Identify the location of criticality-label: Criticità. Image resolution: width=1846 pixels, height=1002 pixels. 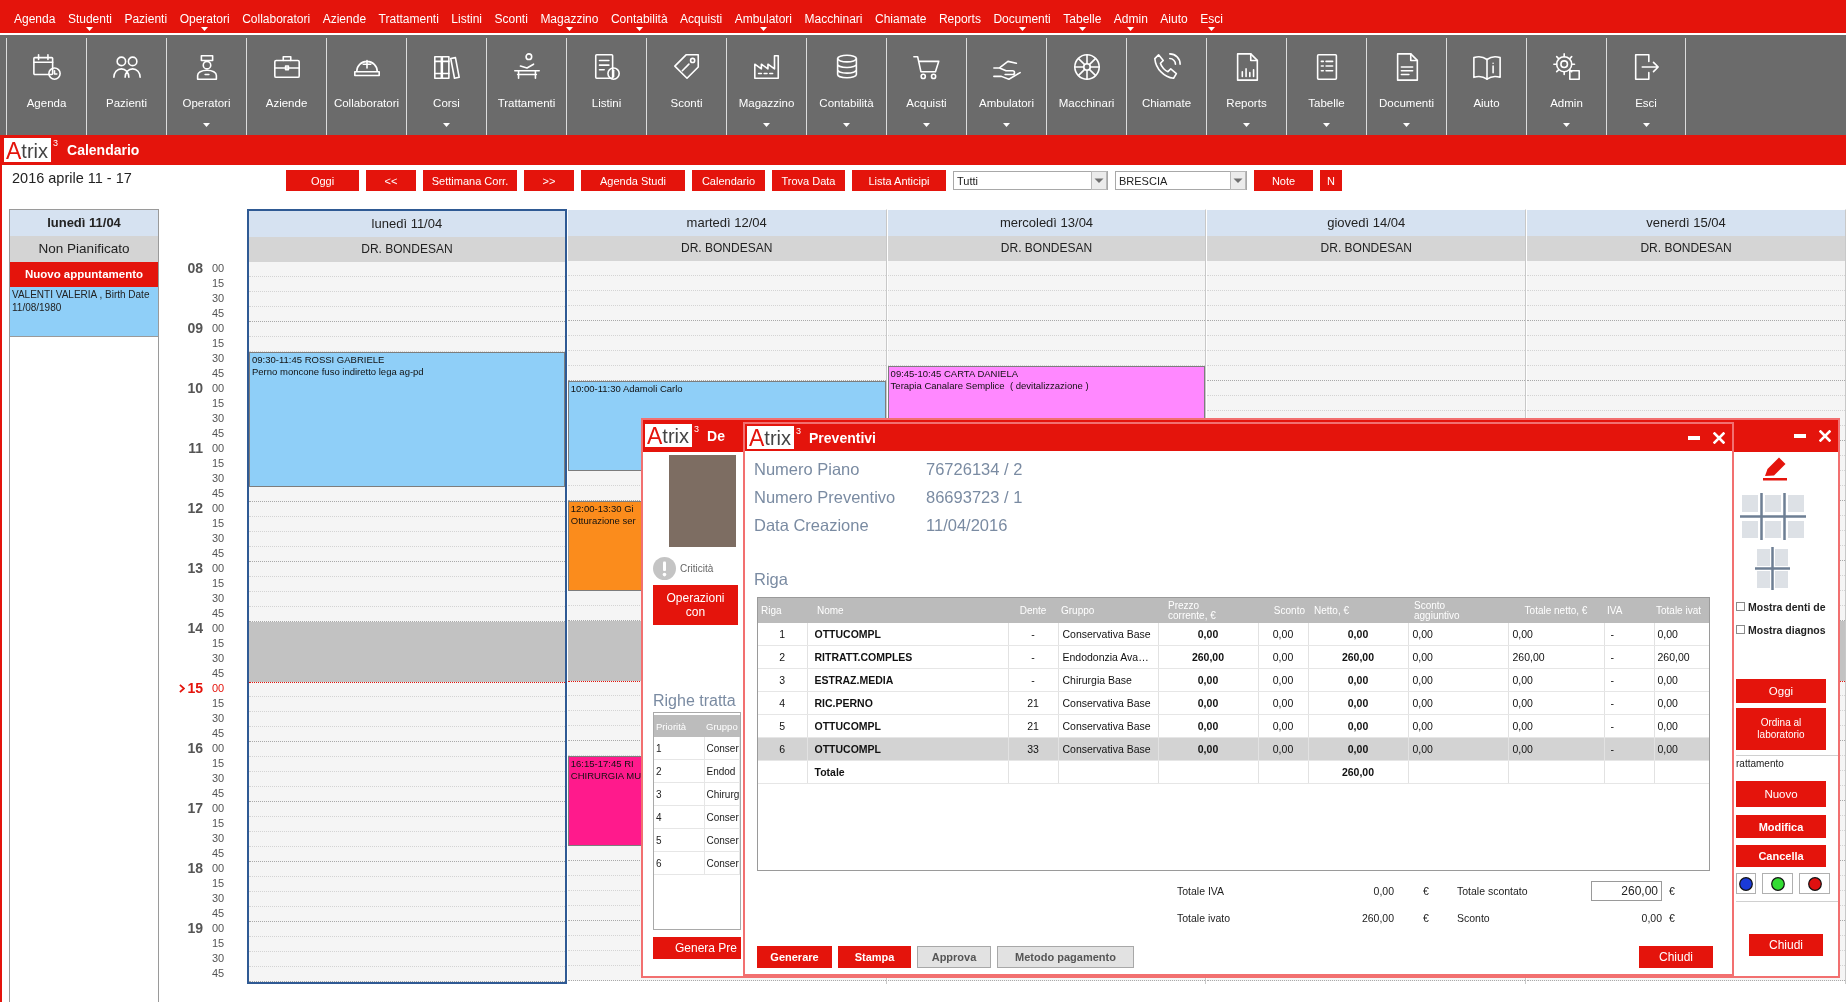
(697, 568).